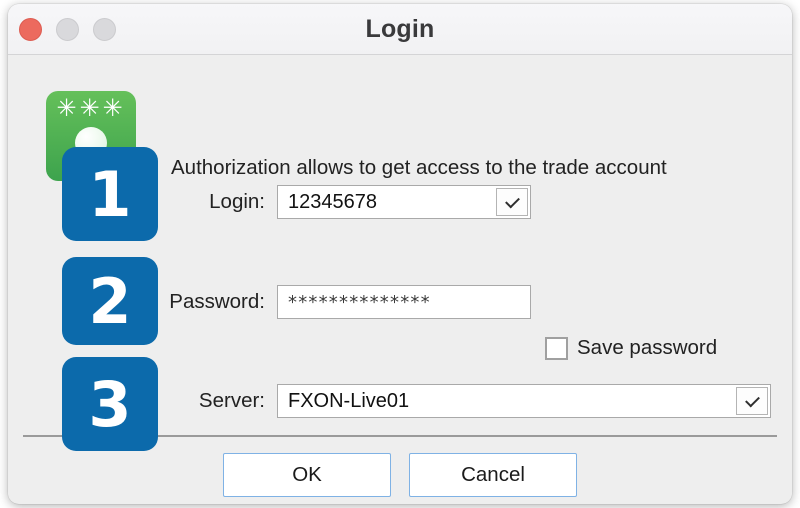 This screenshot has width=800, height=508. I want to click on server-row: Server: FXON-Live01, so click(465, 401).